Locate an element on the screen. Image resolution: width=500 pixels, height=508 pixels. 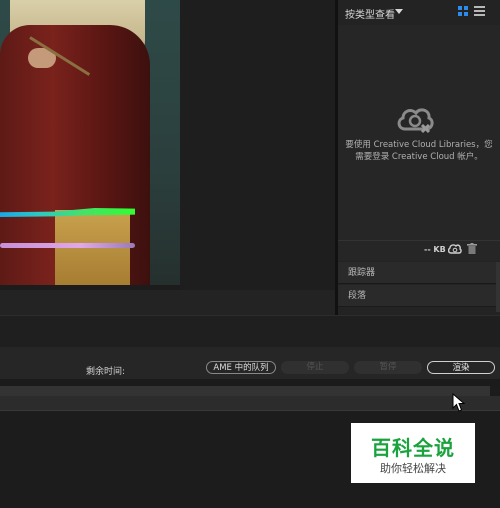
pause-button: 暂停 is located at coordinates (388, 367).